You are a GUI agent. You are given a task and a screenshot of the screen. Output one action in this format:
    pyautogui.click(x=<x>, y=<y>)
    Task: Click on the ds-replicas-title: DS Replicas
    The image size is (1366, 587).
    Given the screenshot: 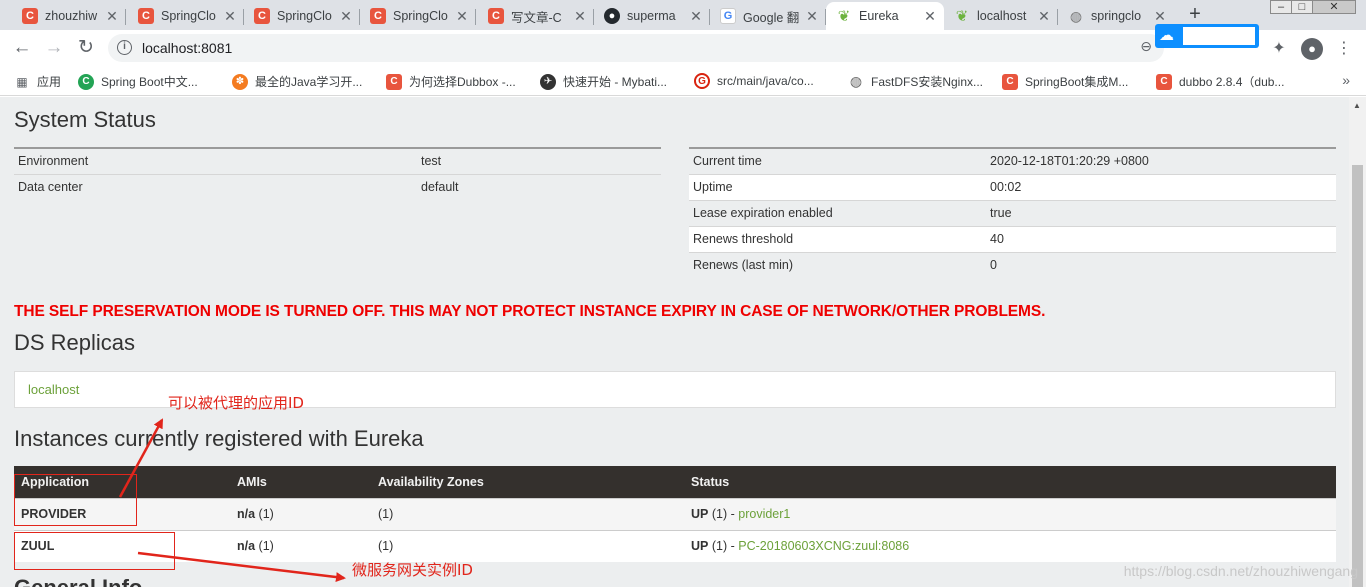 What is the action you would take?
    pyautogui.click(x=75, y=342)
    